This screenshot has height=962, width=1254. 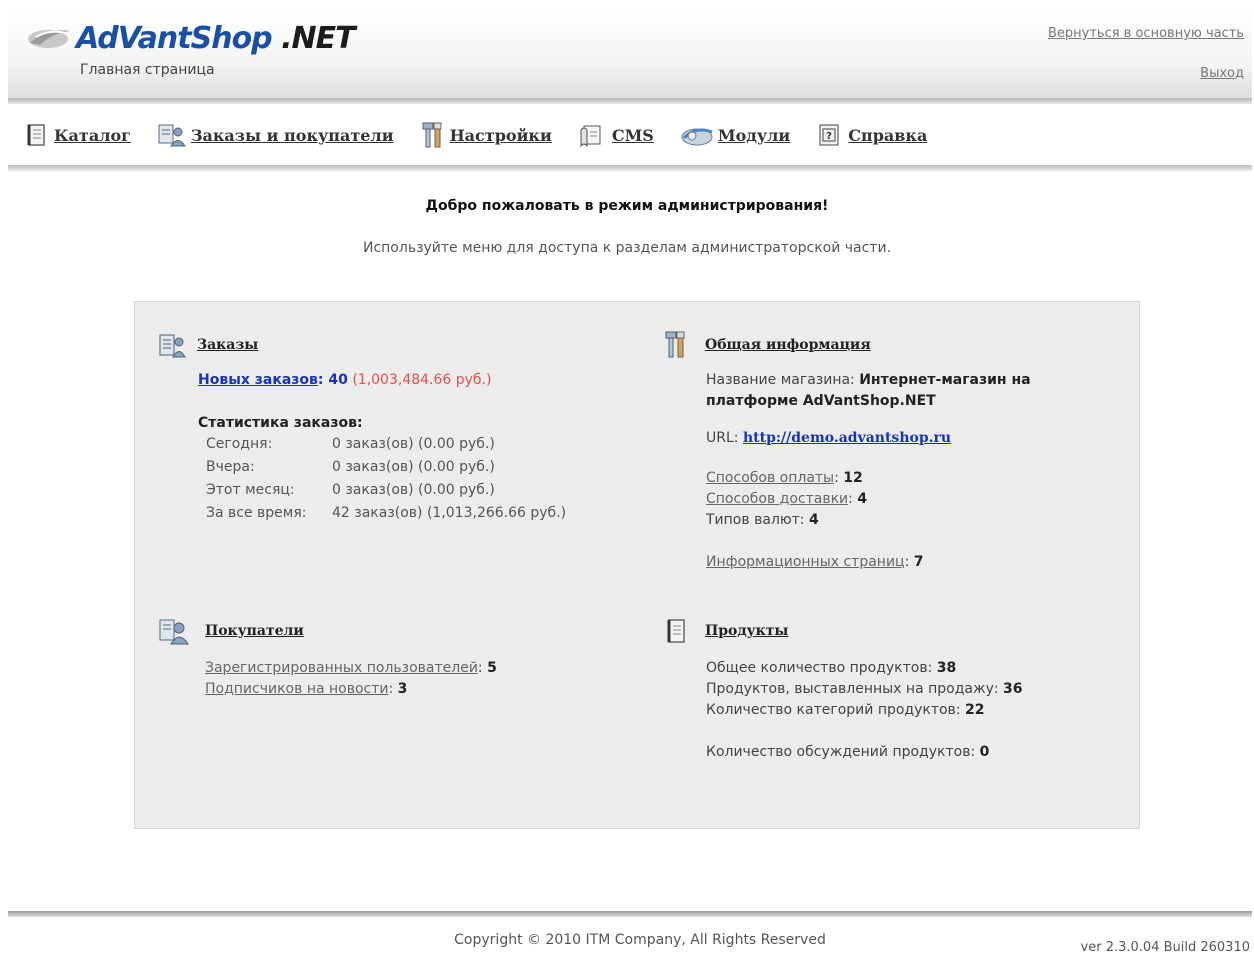 I want to click on menu-item-catalog: Каталог, so click(x=77, y=135).